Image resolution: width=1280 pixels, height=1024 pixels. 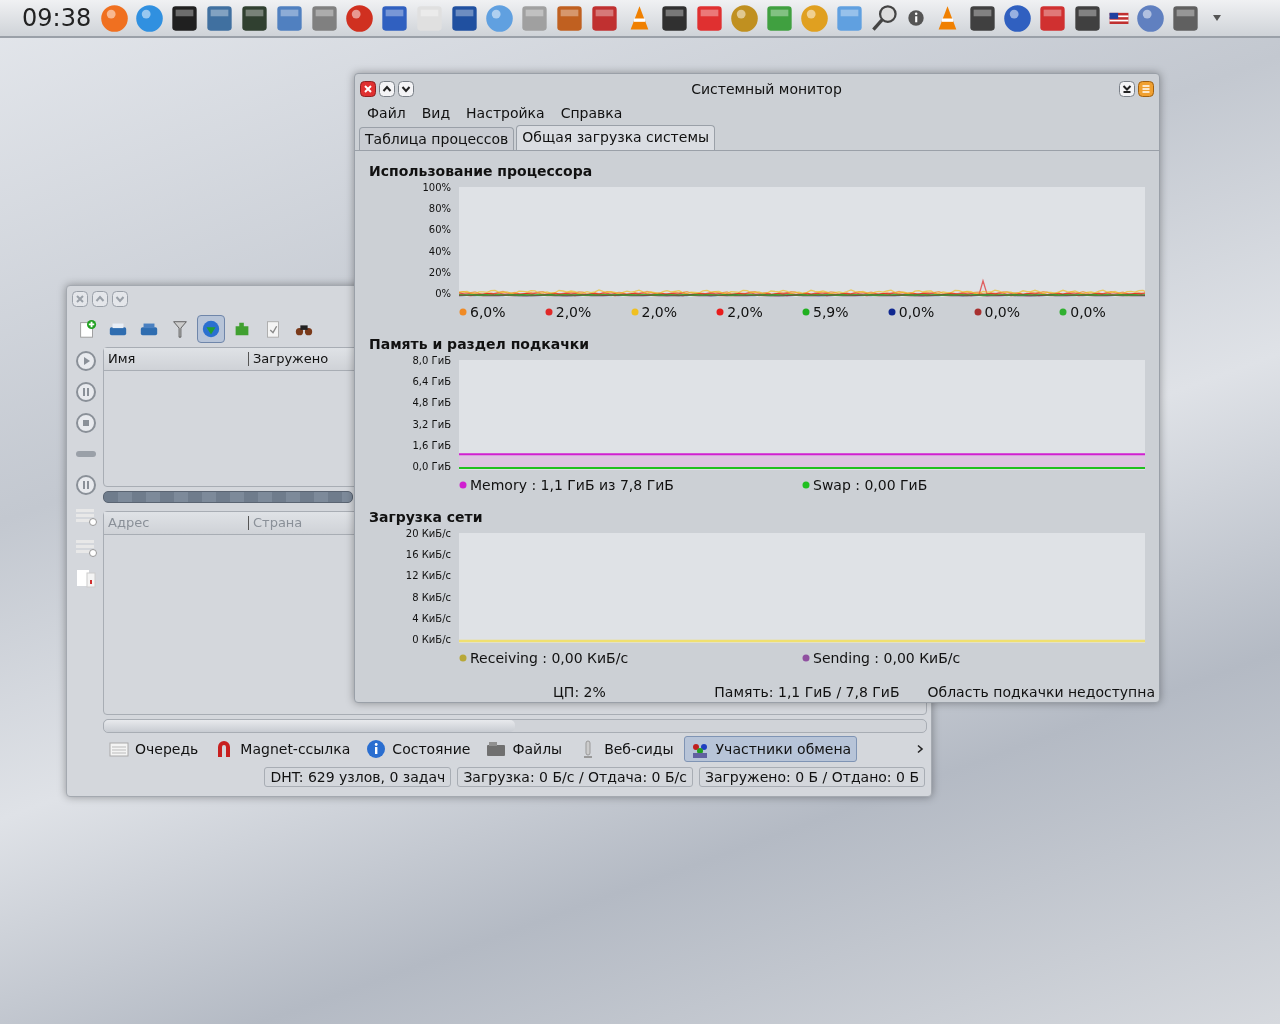 I want to click on menu-item: Справка, so click(x=591, y=113).